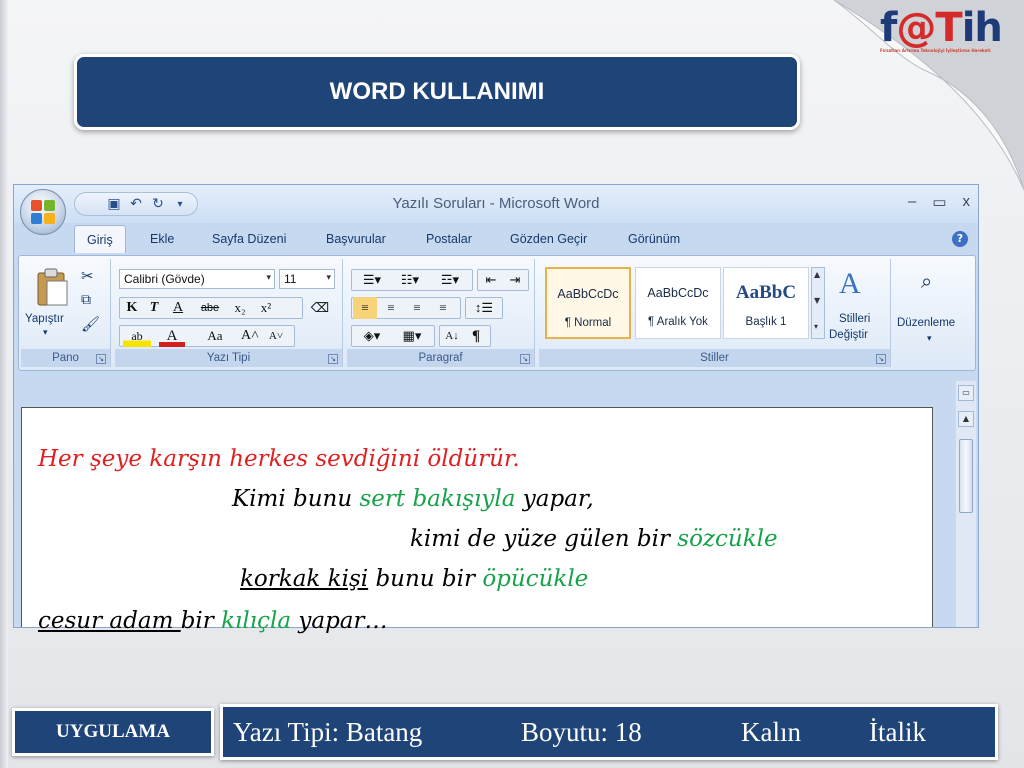 This screenshot has width=1024, height=768. Describe the element at coordinates (172, 336) in the screenshot. I see `font-color-button: A` at that location.